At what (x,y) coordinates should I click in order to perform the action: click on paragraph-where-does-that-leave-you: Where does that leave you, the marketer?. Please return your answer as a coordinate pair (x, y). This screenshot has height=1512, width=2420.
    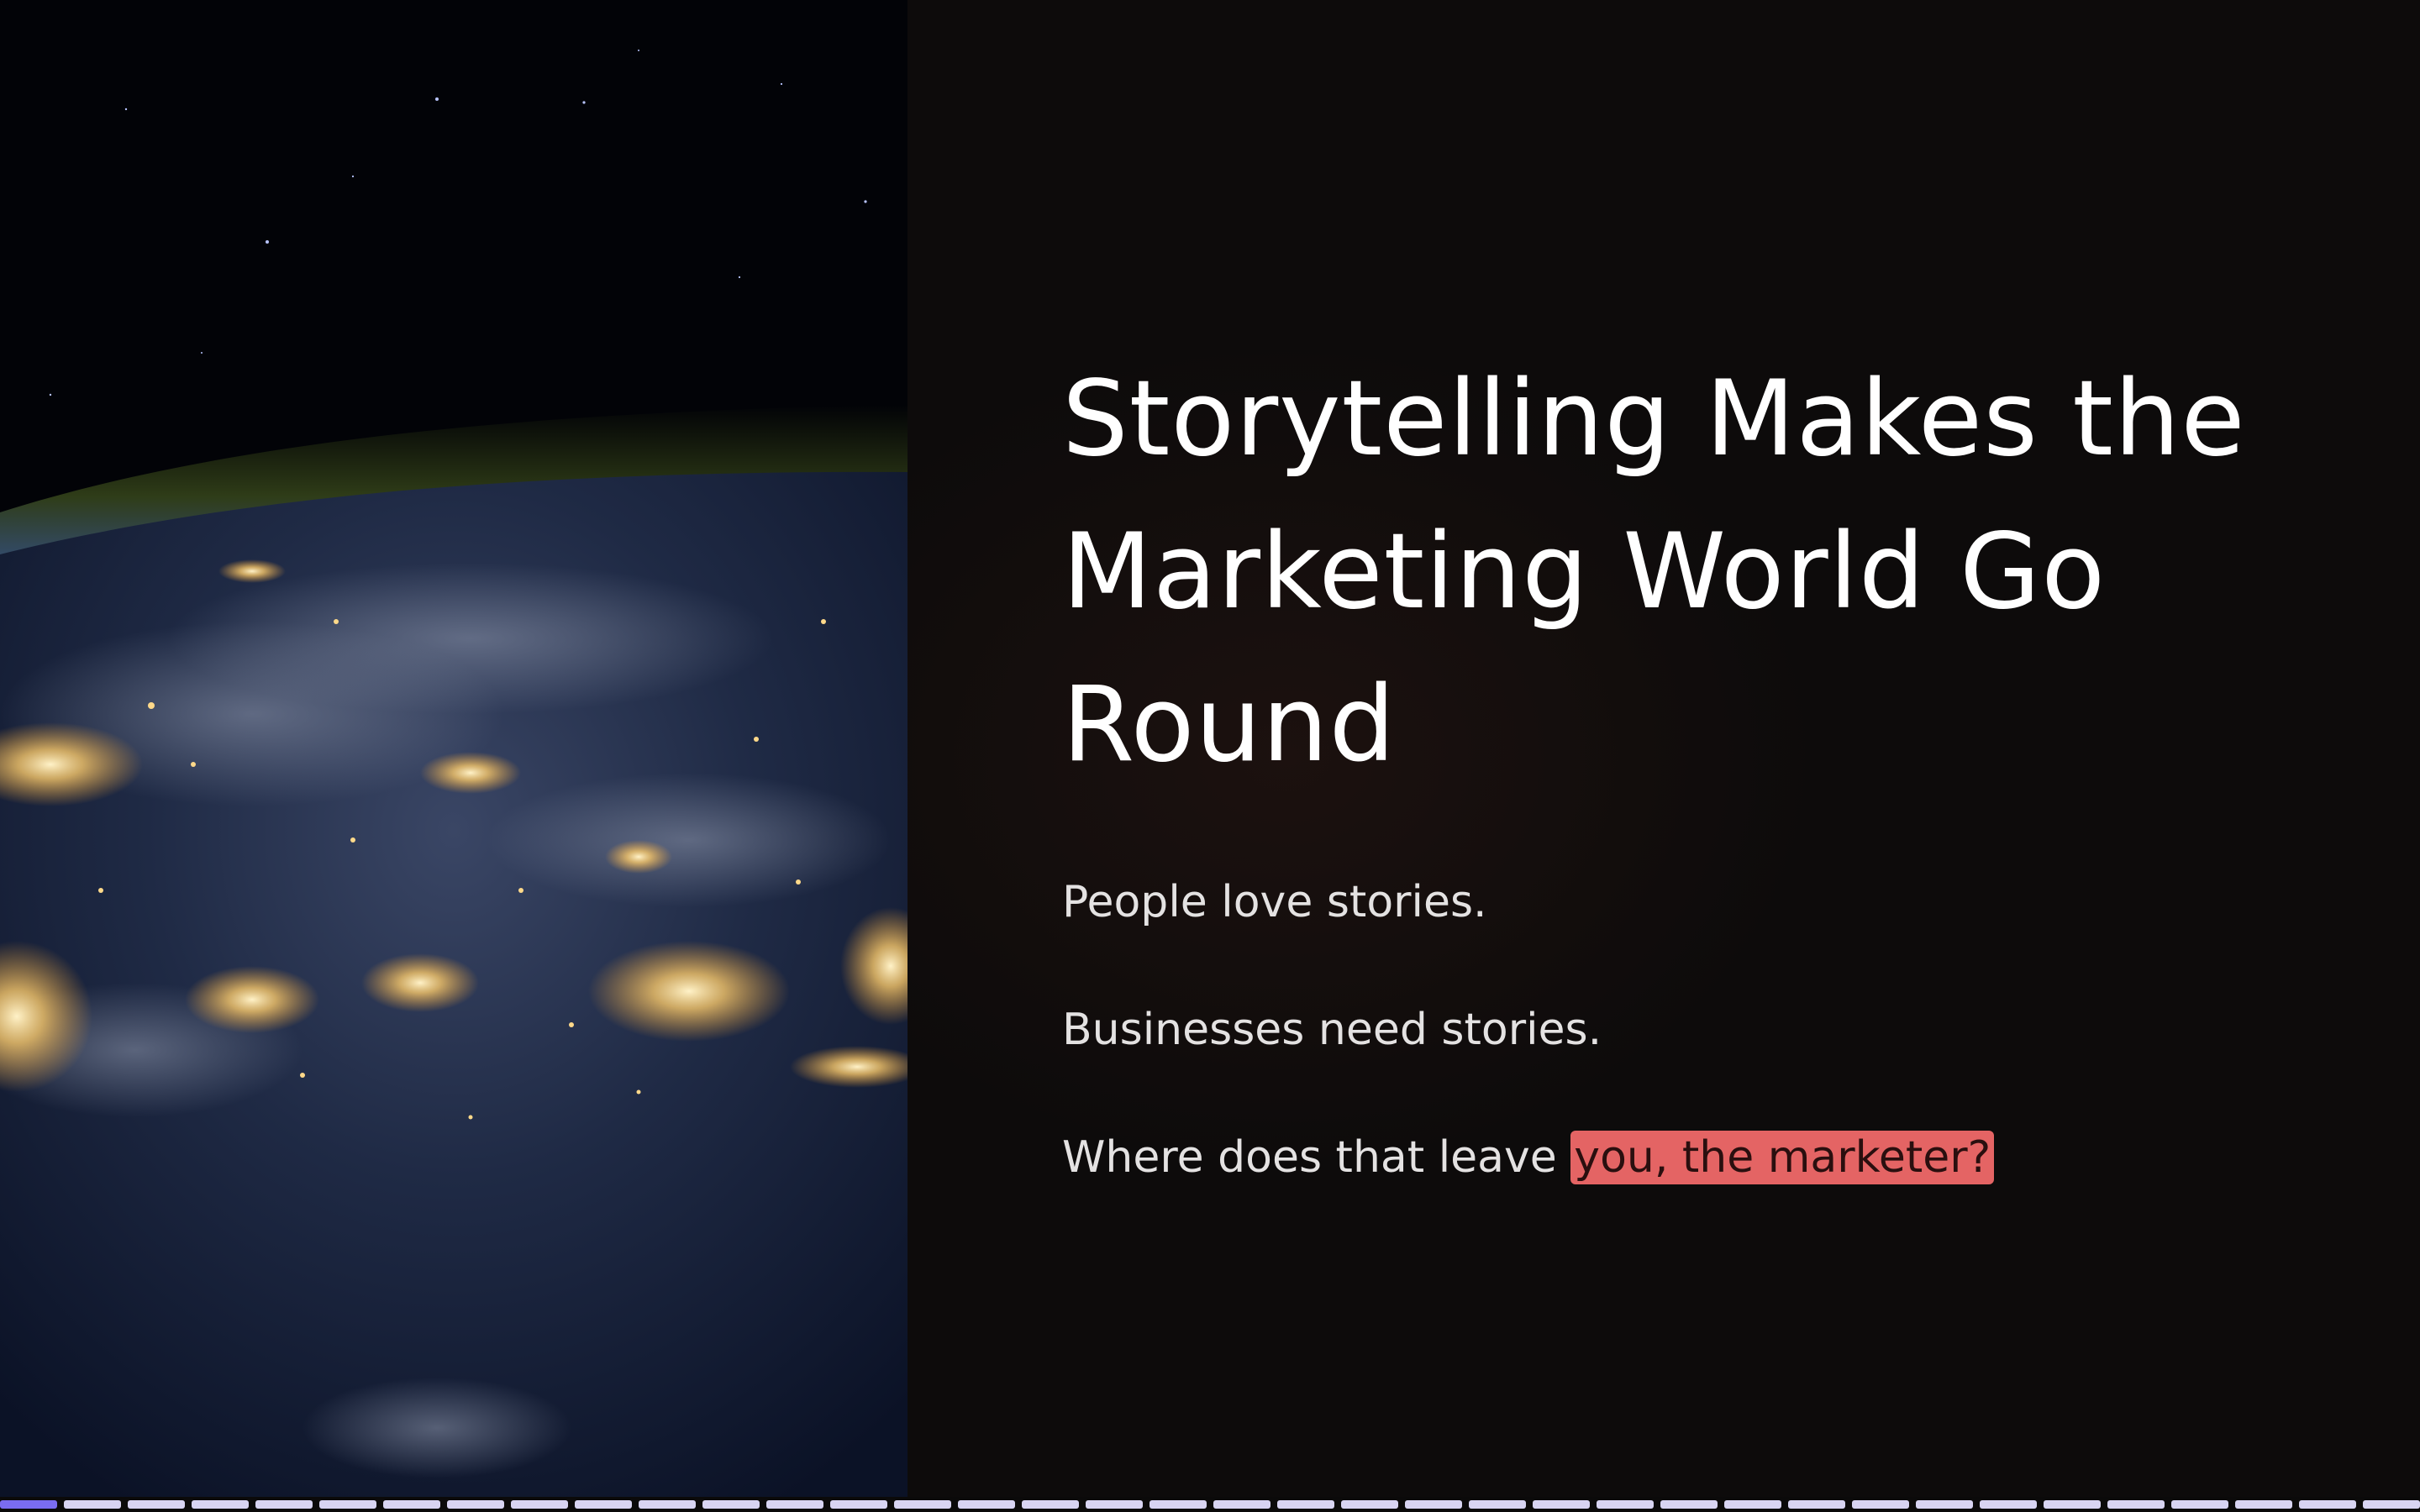
    Looking at the image, I should click on (1676, 1157).